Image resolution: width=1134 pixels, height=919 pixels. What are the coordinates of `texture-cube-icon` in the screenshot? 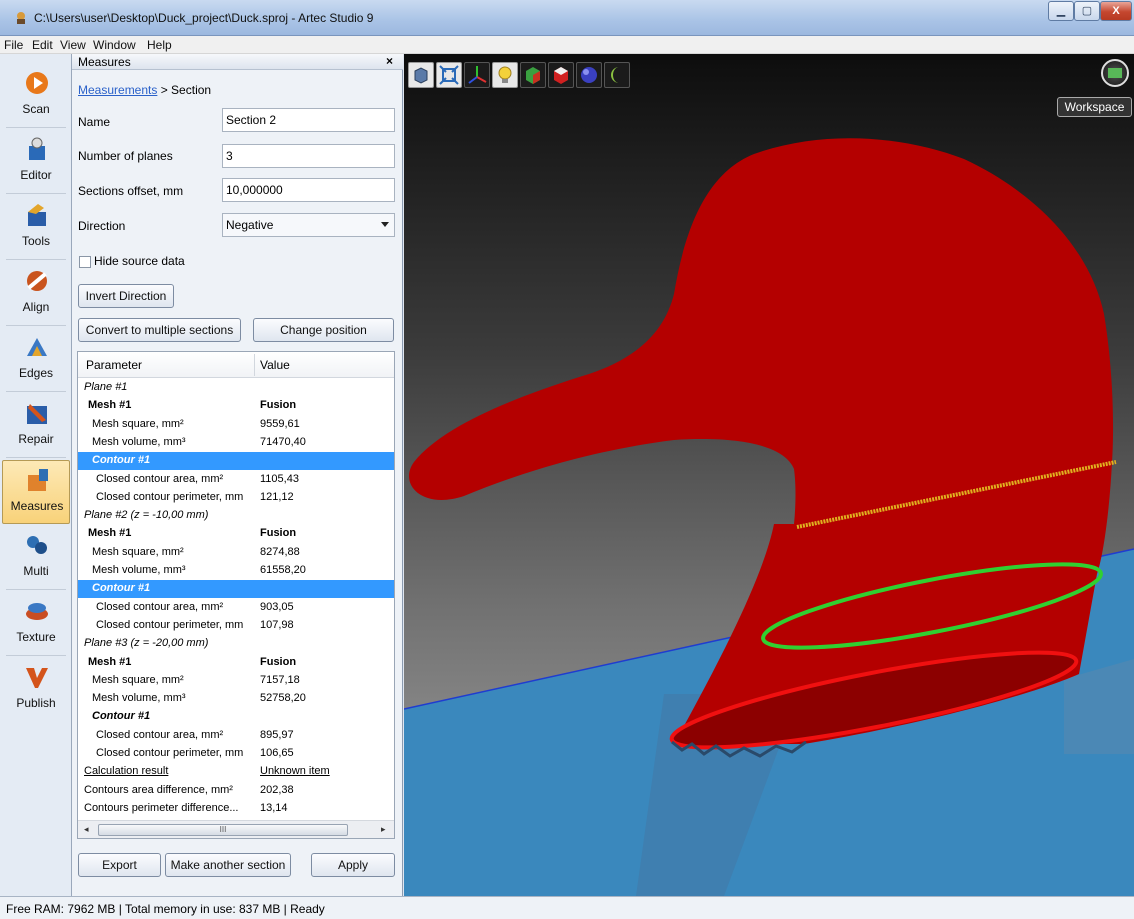 It's located at (533, 75).